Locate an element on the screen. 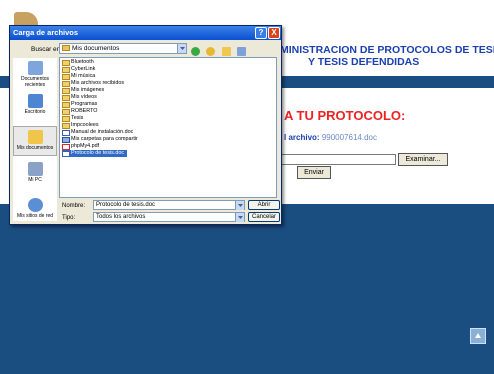 This screenshot has height=374, width=494. place-label: Mi PC is located at coordinates (35, 180).